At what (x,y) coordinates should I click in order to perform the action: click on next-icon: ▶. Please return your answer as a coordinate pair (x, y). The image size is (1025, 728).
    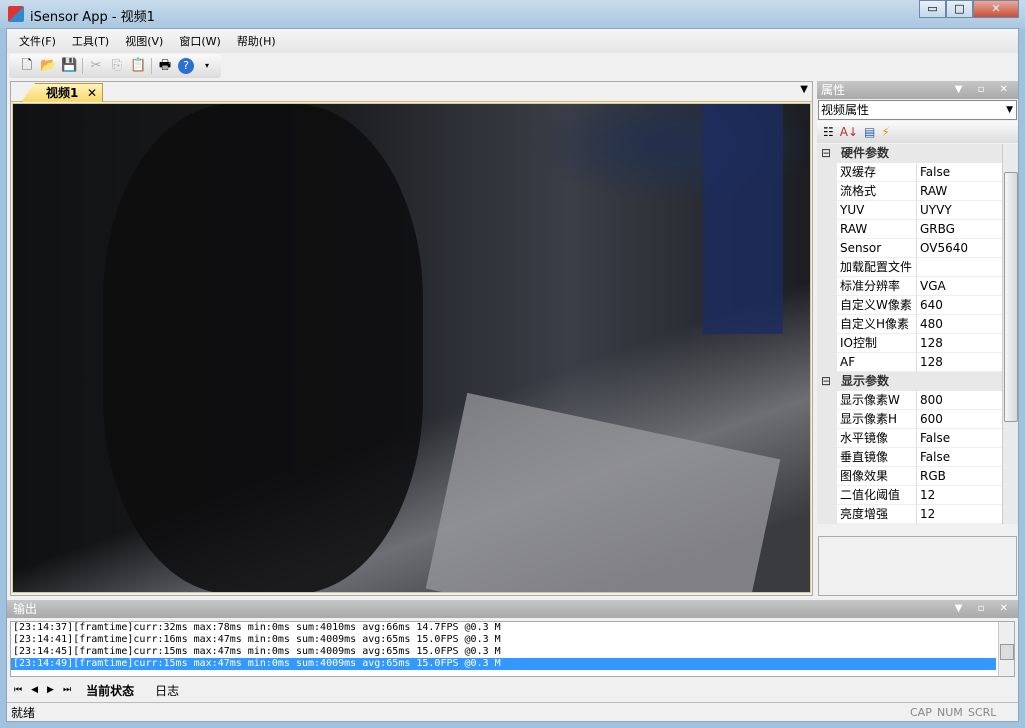
    Looking at the image, I should click on (50, 690).